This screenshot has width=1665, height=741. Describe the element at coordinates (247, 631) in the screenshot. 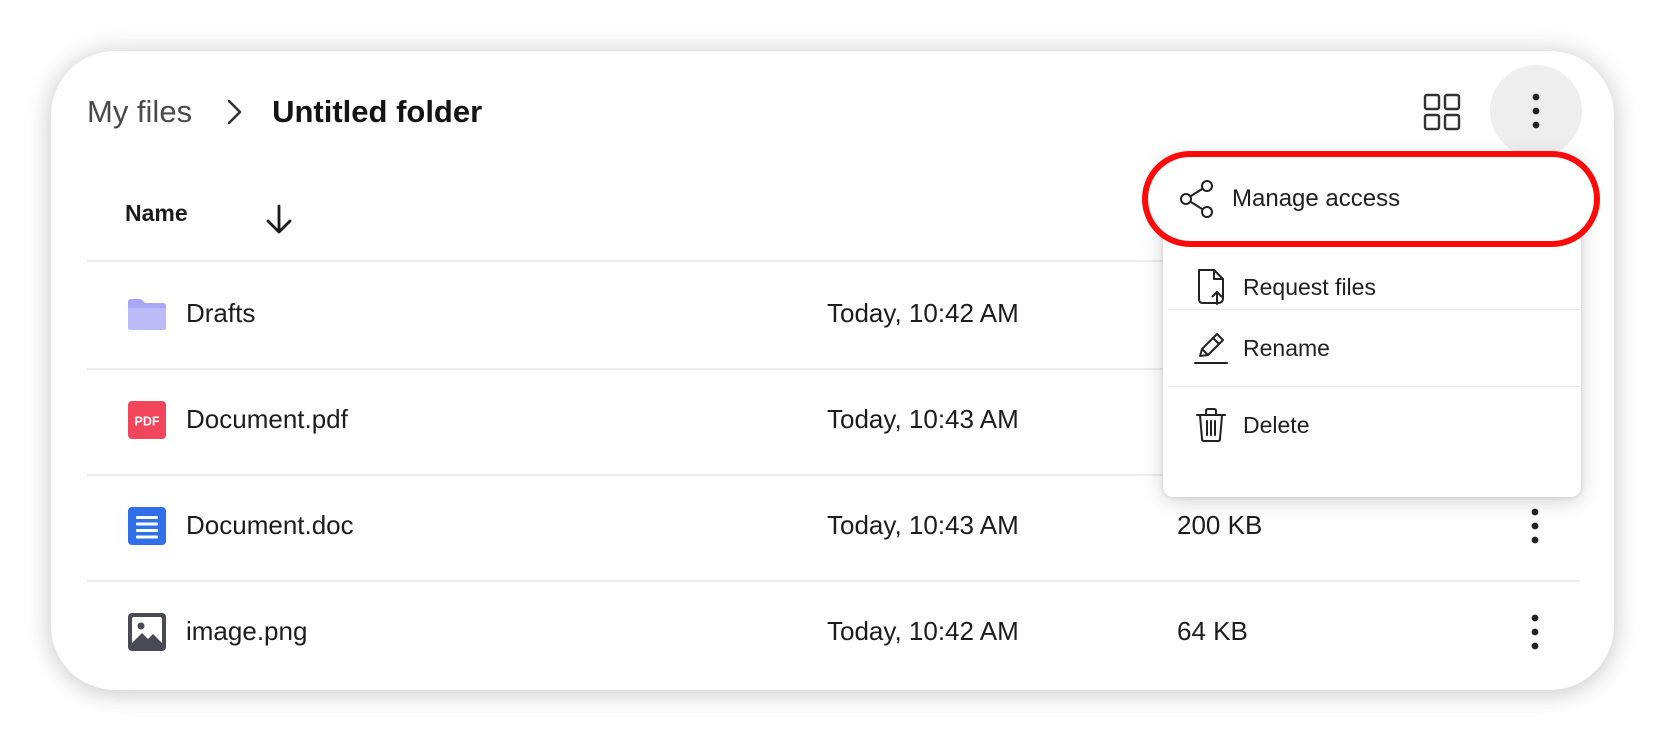

I see `file-name: image.png` at that location.